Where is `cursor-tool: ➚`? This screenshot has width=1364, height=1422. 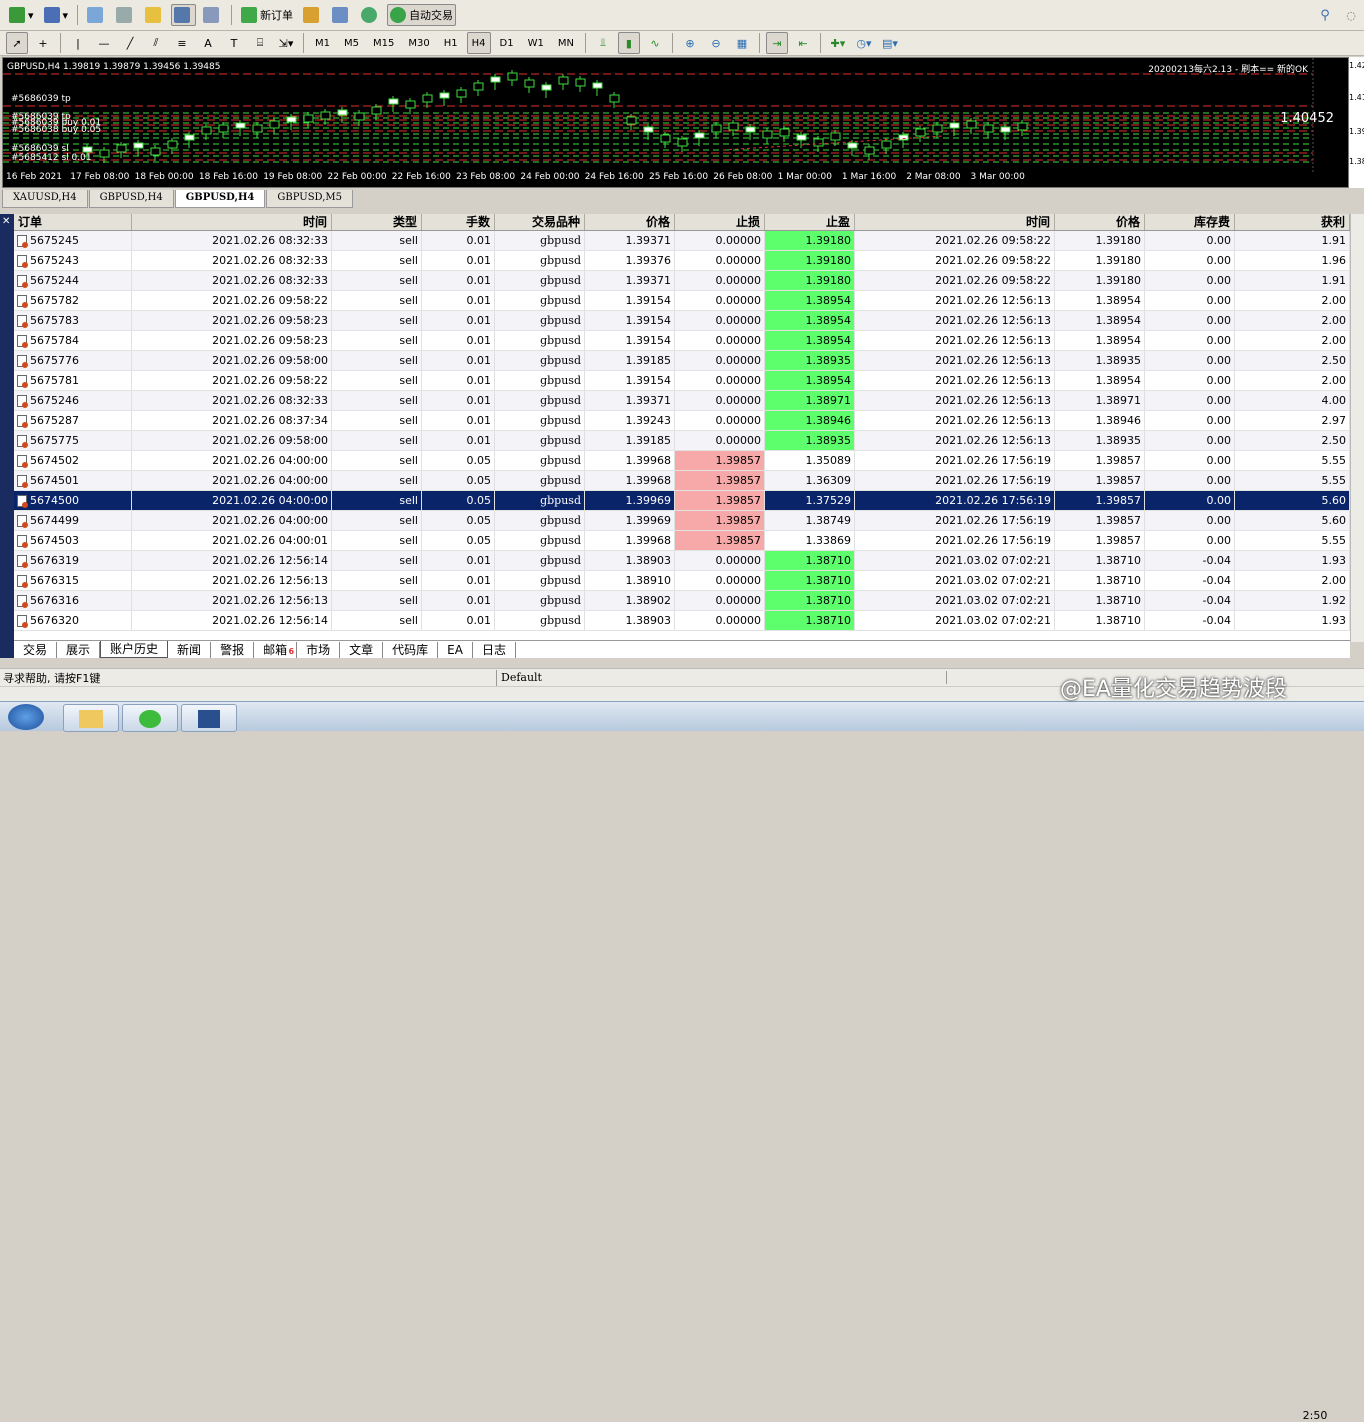 cursor-tool: ➚ is located at coordinates (17, 43).